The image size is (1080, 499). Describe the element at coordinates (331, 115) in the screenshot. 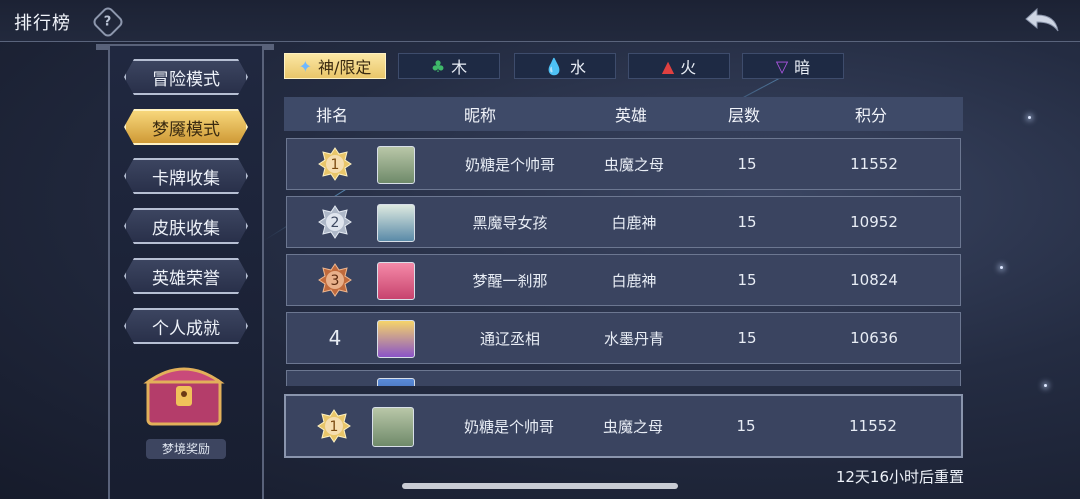

I see `header-rank: 排名` at that location.